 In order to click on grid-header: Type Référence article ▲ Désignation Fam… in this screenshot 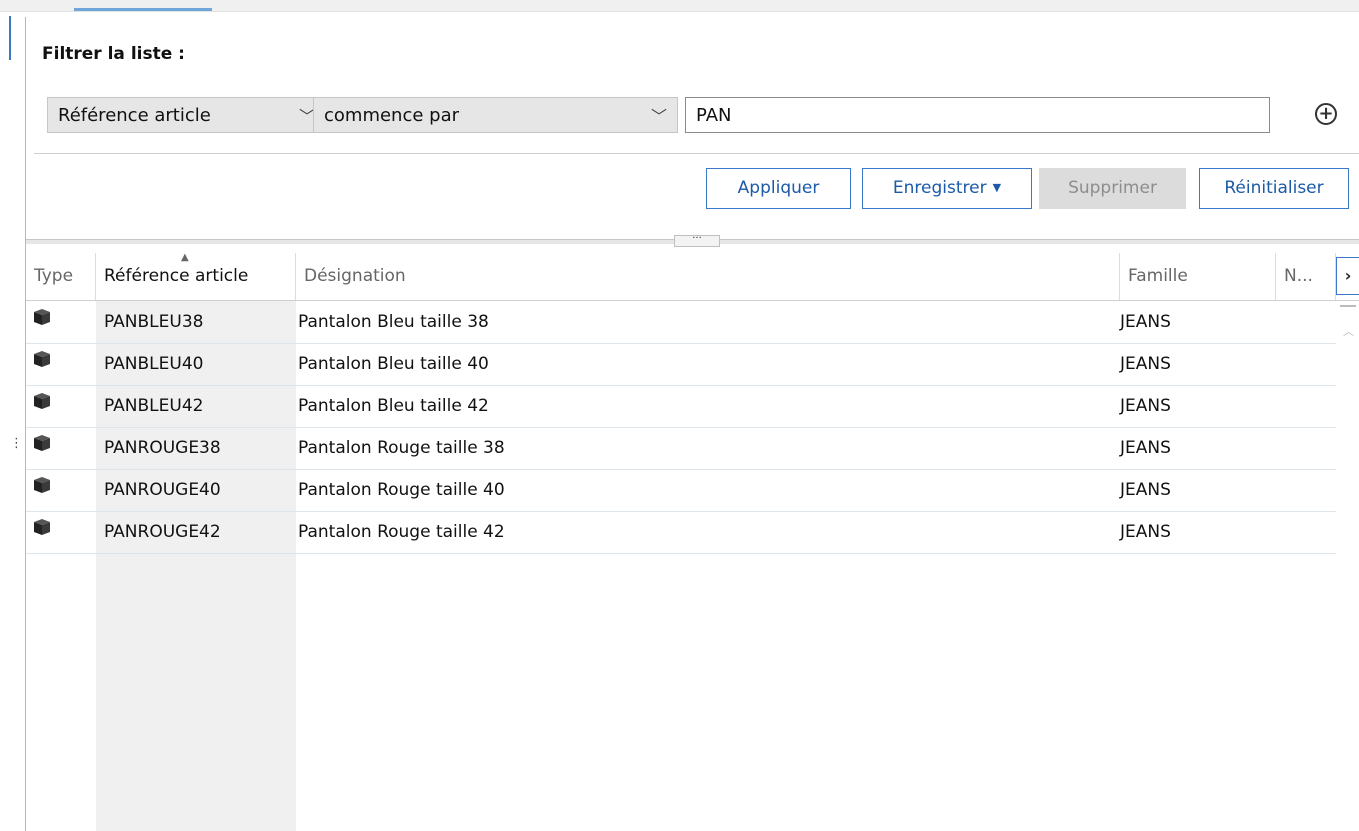, I will do `click(692, 277)`.